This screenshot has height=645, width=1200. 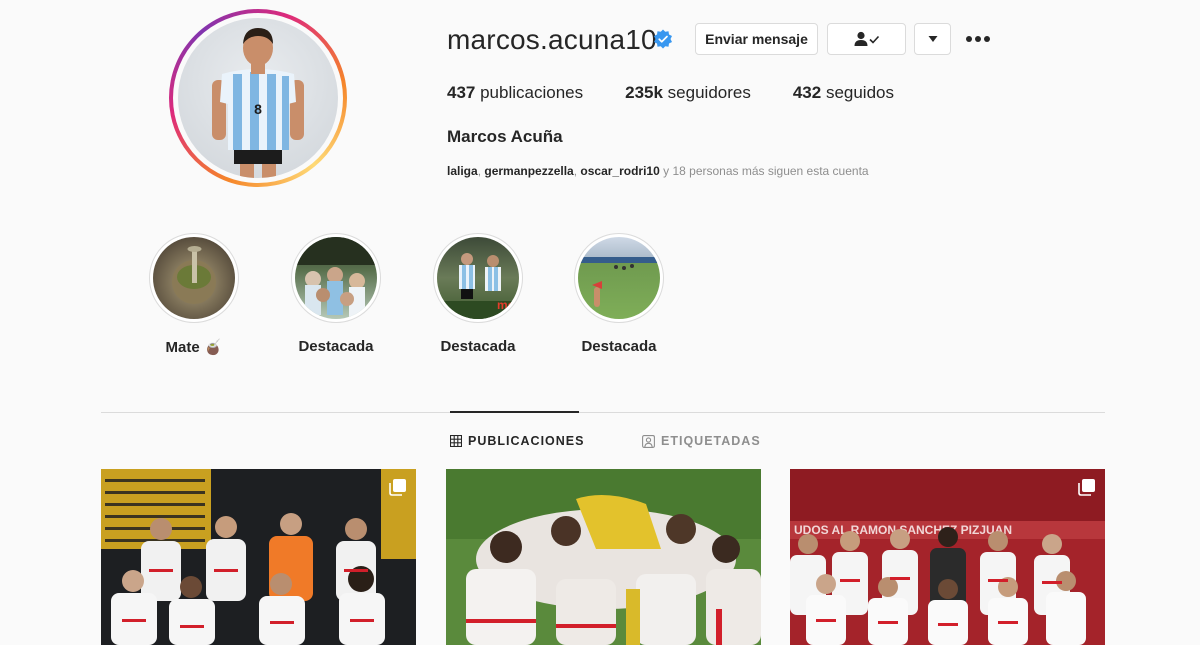 What do you see at coordinates (807, 92) in the screenshot?
I see `following-count-value: 432` at bounding box center [807, 92].